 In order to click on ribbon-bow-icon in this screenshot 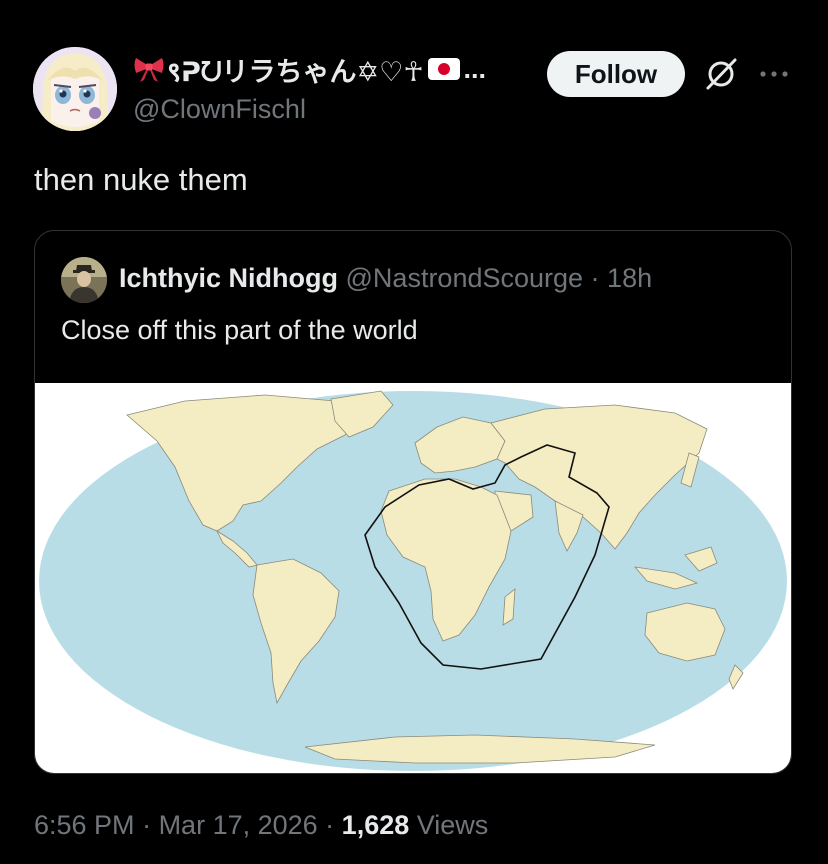, I will do `click(149, 69)`.